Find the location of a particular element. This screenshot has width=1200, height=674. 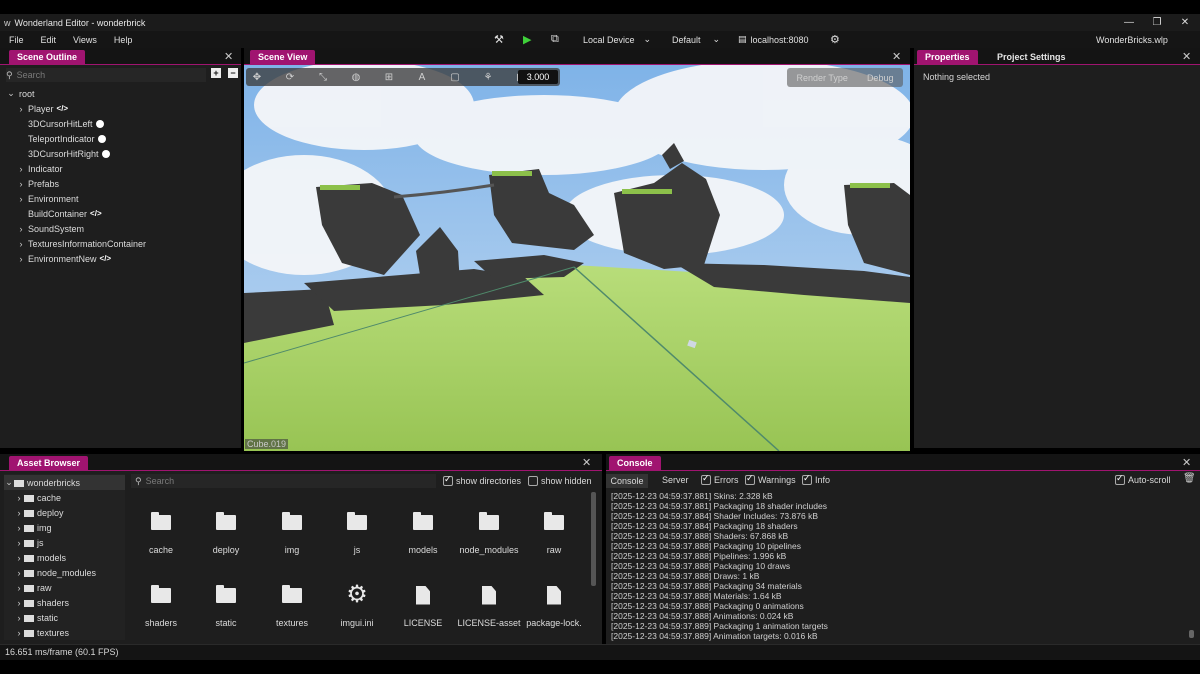

asset-item: cache is located at coordinates (161, 531).